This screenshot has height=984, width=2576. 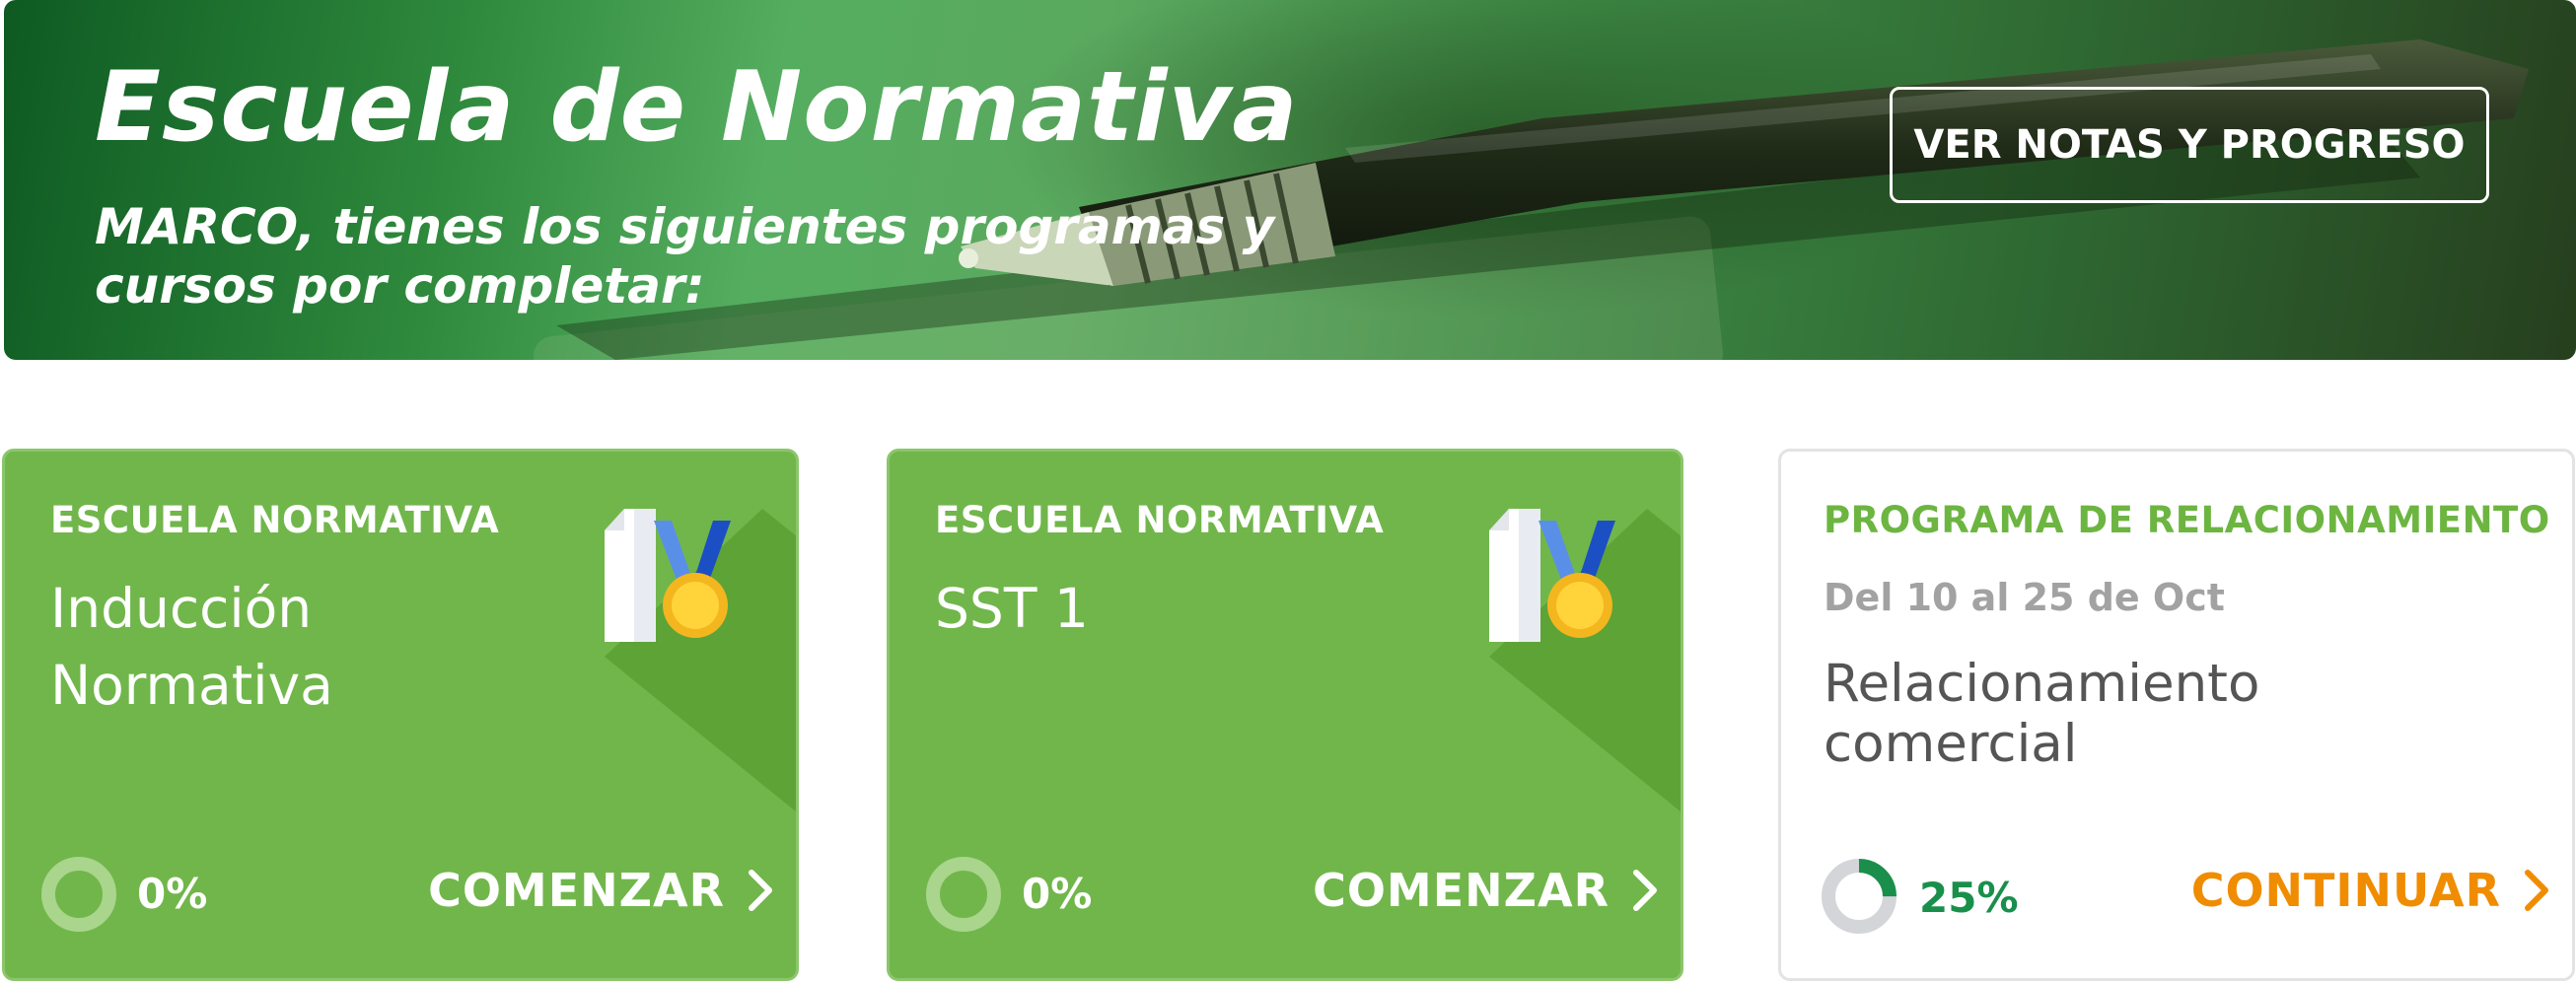 I want to click on progress-percent: 25%, so click(x=1969, y=898).